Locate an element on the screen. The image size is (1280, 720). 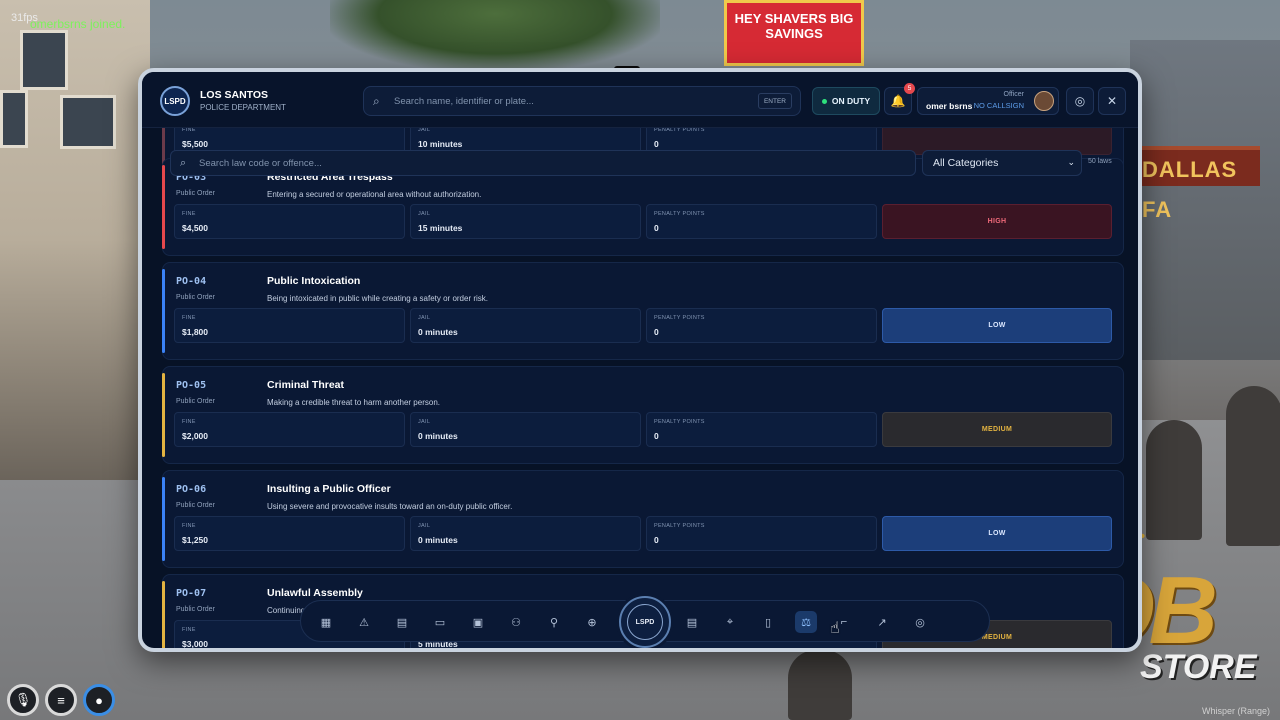
logo-store: STORE is located at coordinates (1198, 667).